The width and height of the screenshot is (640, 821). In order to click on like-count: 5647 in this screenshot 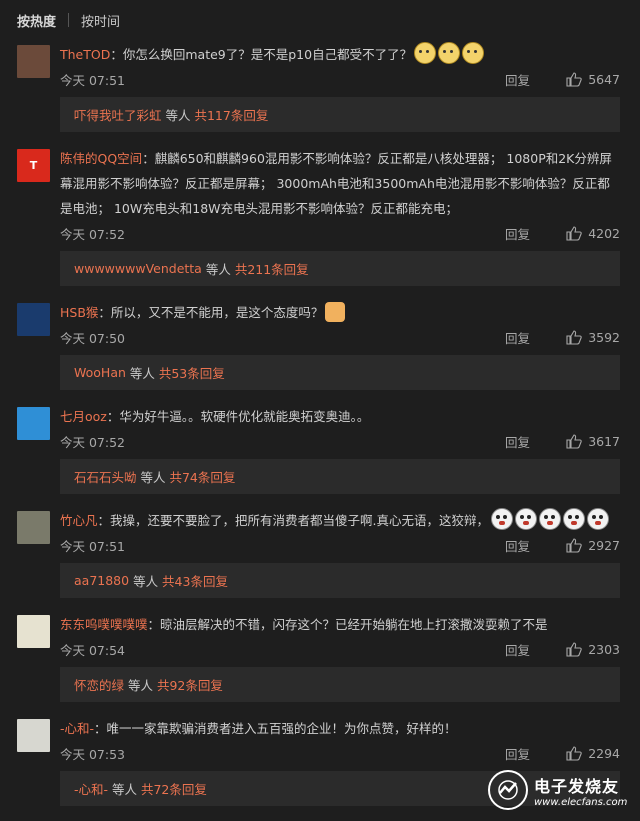, I will do `click(604, 79)`.